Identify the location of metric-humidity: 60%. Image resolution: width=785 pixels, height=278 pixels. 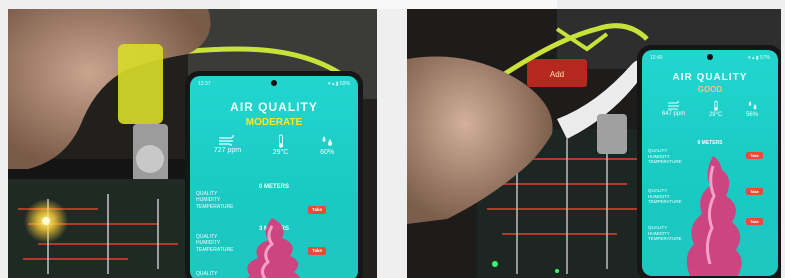
(327, 145).